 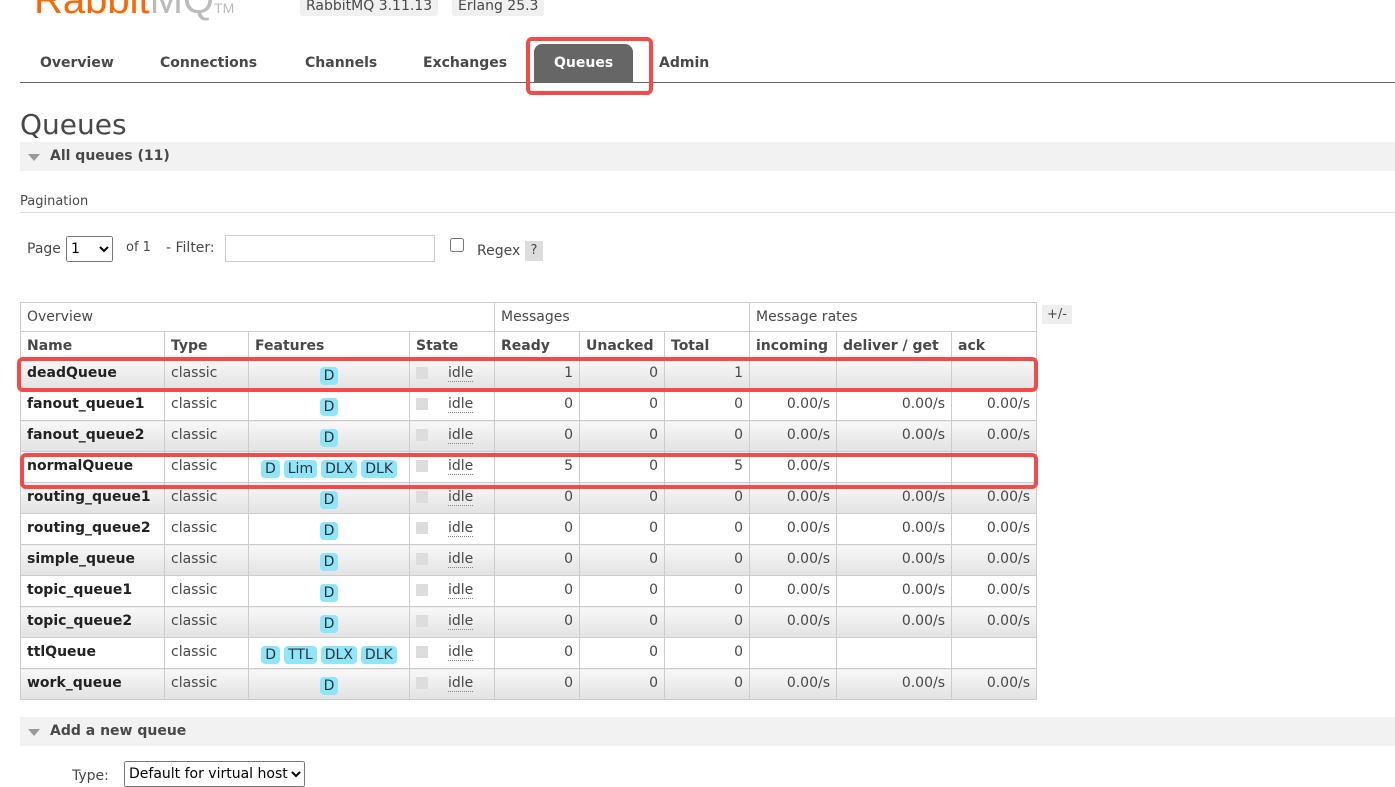 What do you see at coordinates (208, 63) in the screenshot?
I see `tab-connections: Connections` at bounding box center [208, 63].